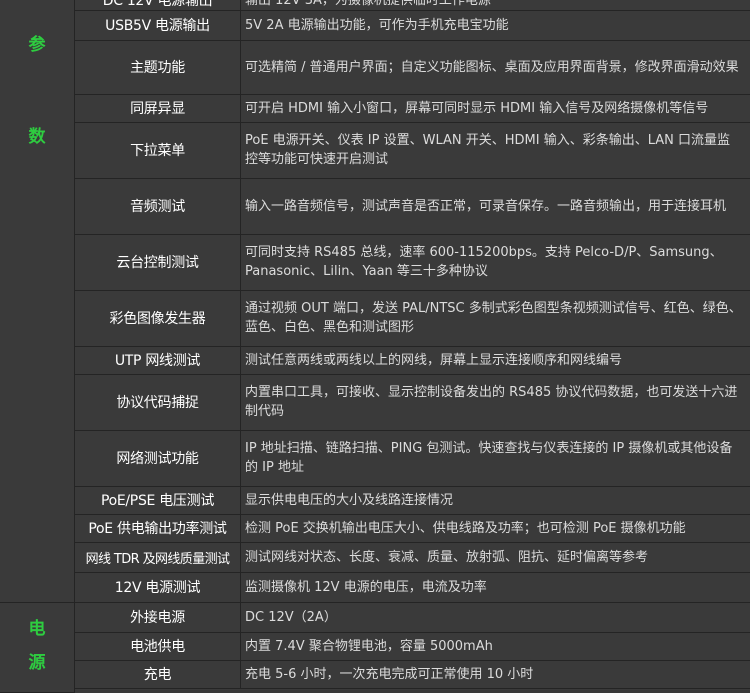 The image size is (750, 693). I want to click on spec-name: 主题功能, so click(158, 67).